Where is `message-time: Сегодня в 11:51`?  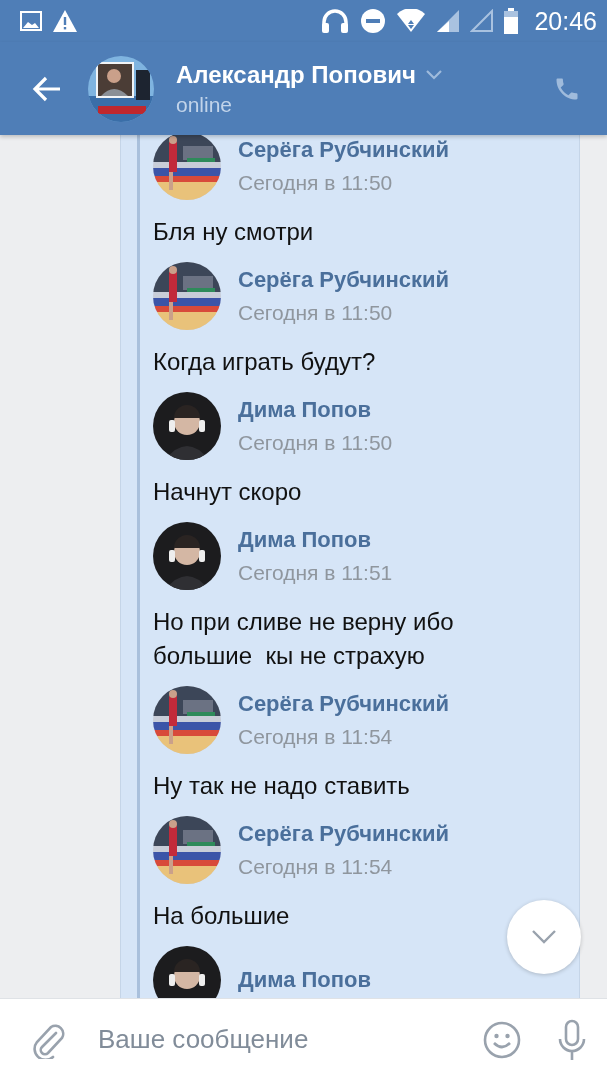 message-time: Сегодня в 11:51 is located at coordinates (315, 573).